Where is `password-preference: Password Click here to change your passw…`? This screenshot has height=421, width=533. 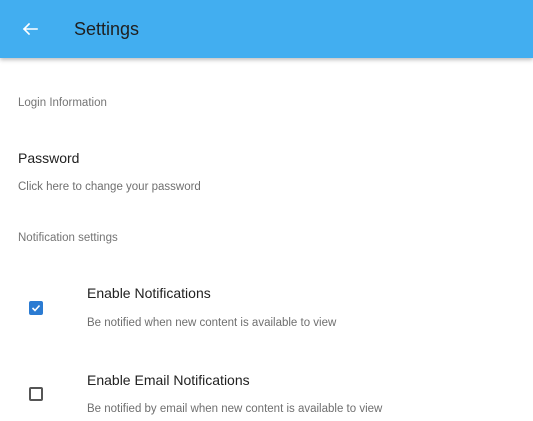 password-preference: Password Click here to change your passw… is located at coordinates (266, 171).